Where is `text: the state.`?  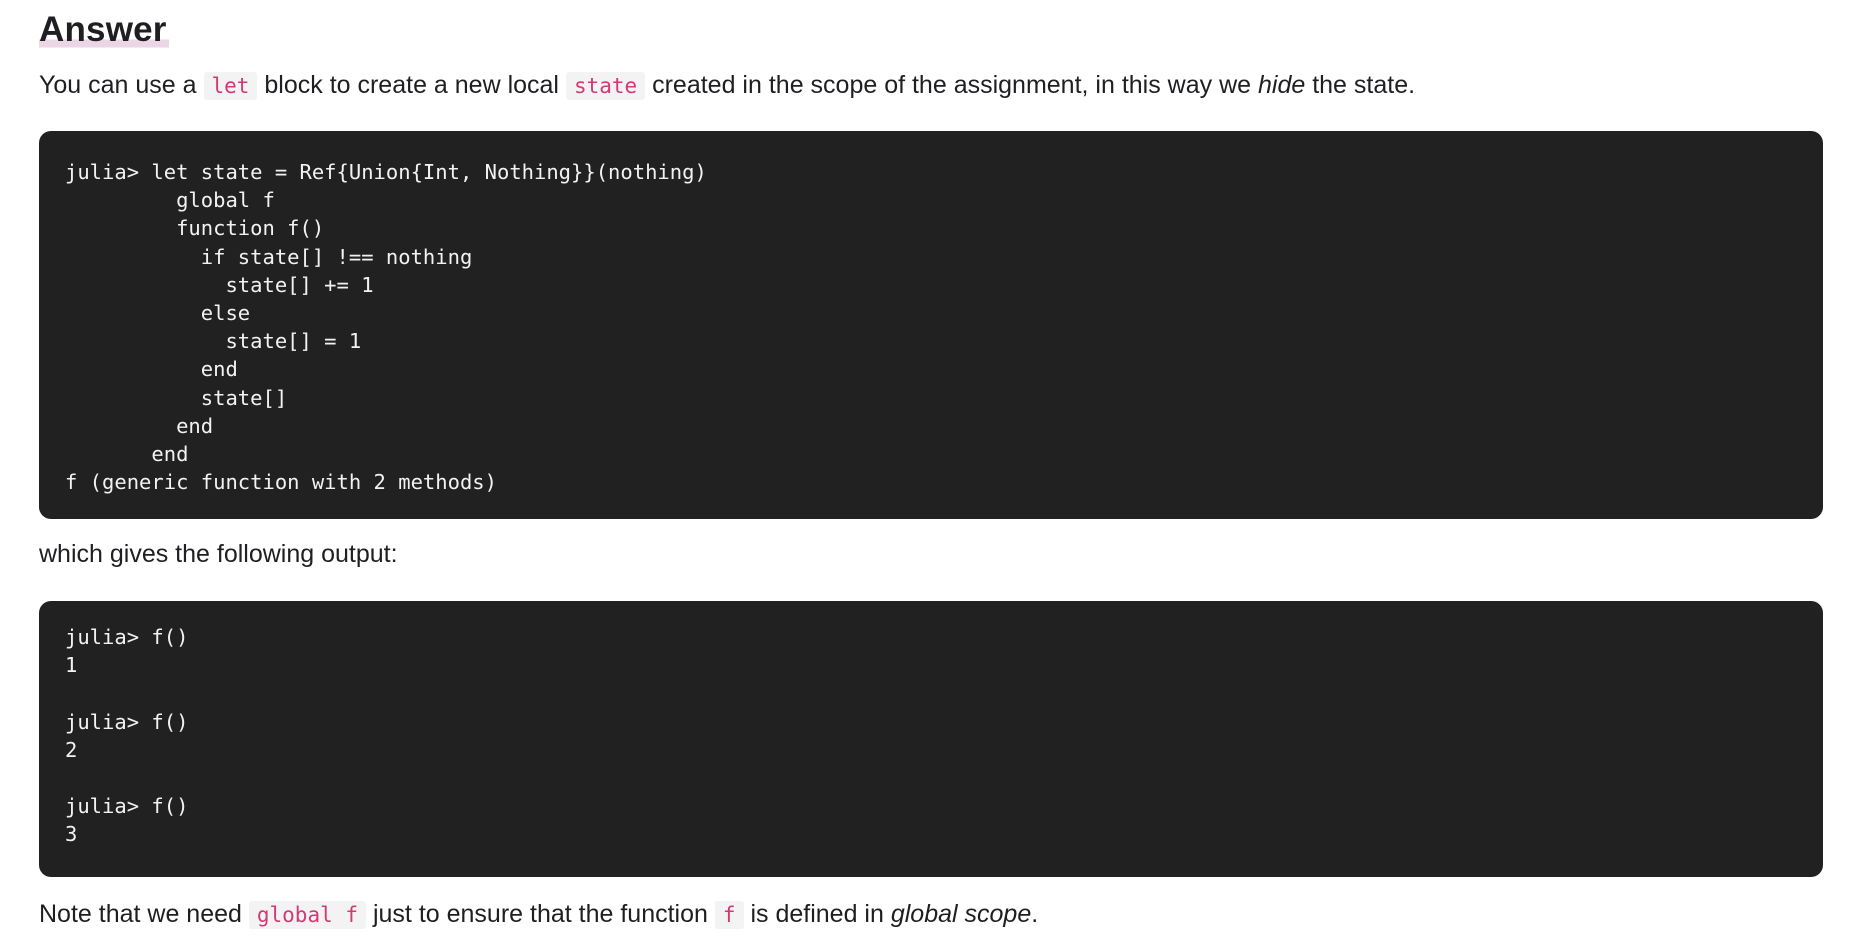
text: the state. is located at coordinates (1360, 85).